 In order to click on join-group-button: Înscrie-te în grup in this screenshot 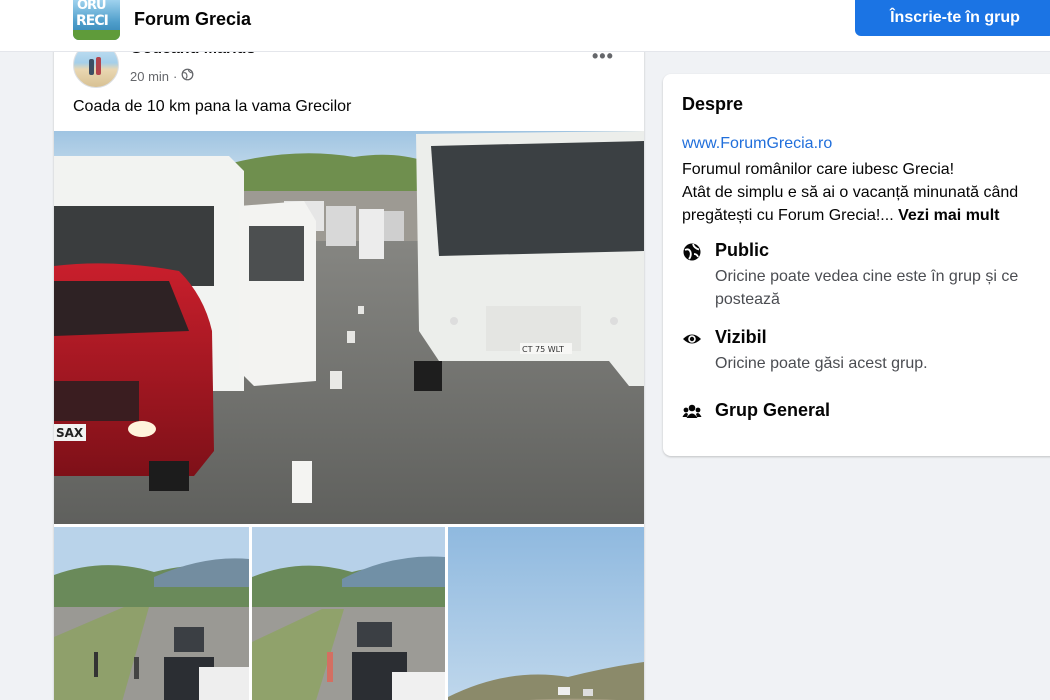, I will do `click(952, 18)`.